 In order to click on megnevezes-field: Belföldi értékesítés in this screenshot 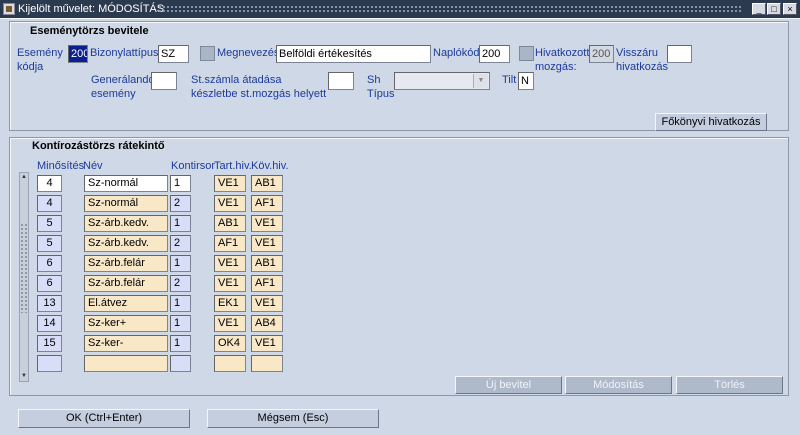, I will do `click(353, 54)`.